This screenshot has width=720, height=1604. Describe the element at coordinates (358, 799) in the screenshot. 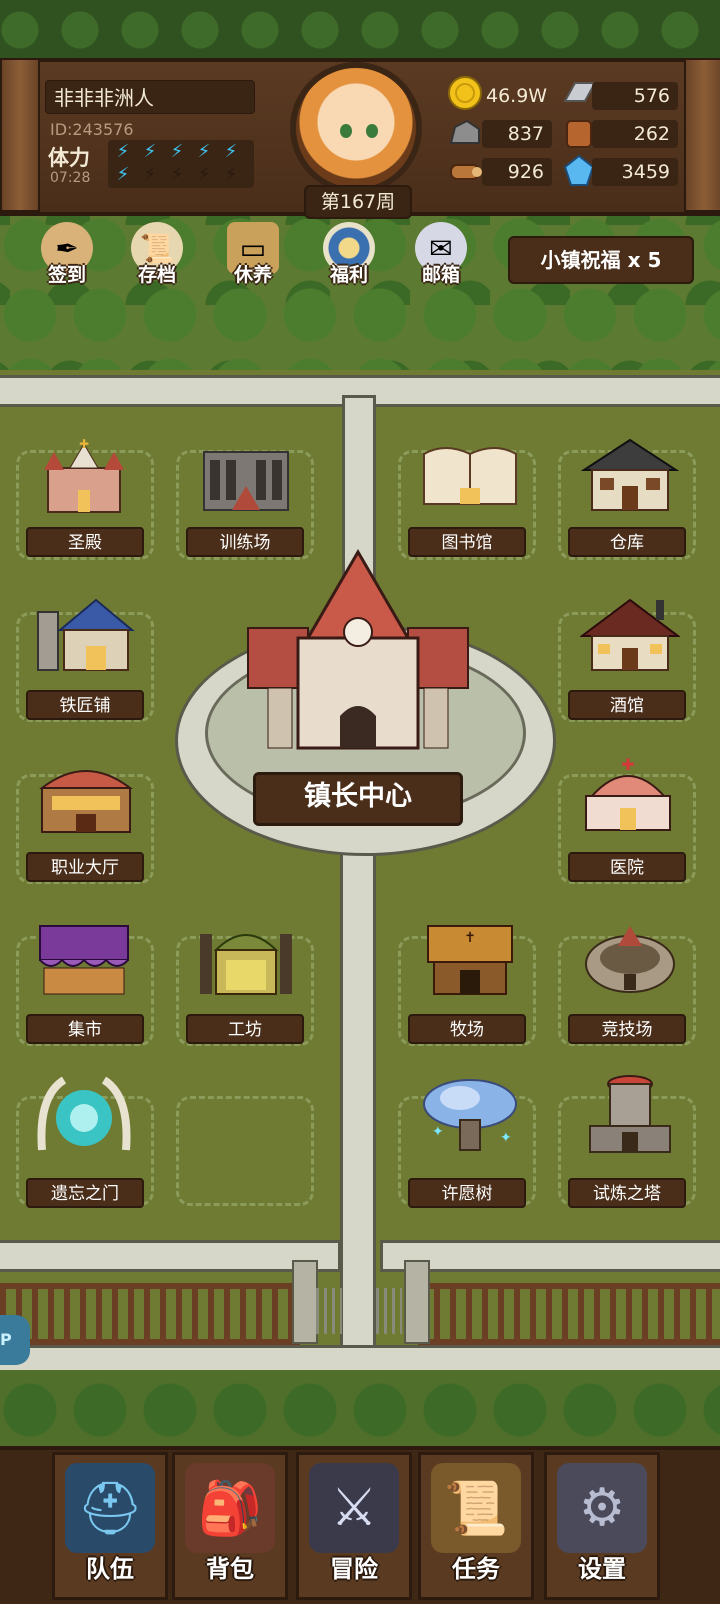

I see `town-center-label: 镇长中心` at that location.